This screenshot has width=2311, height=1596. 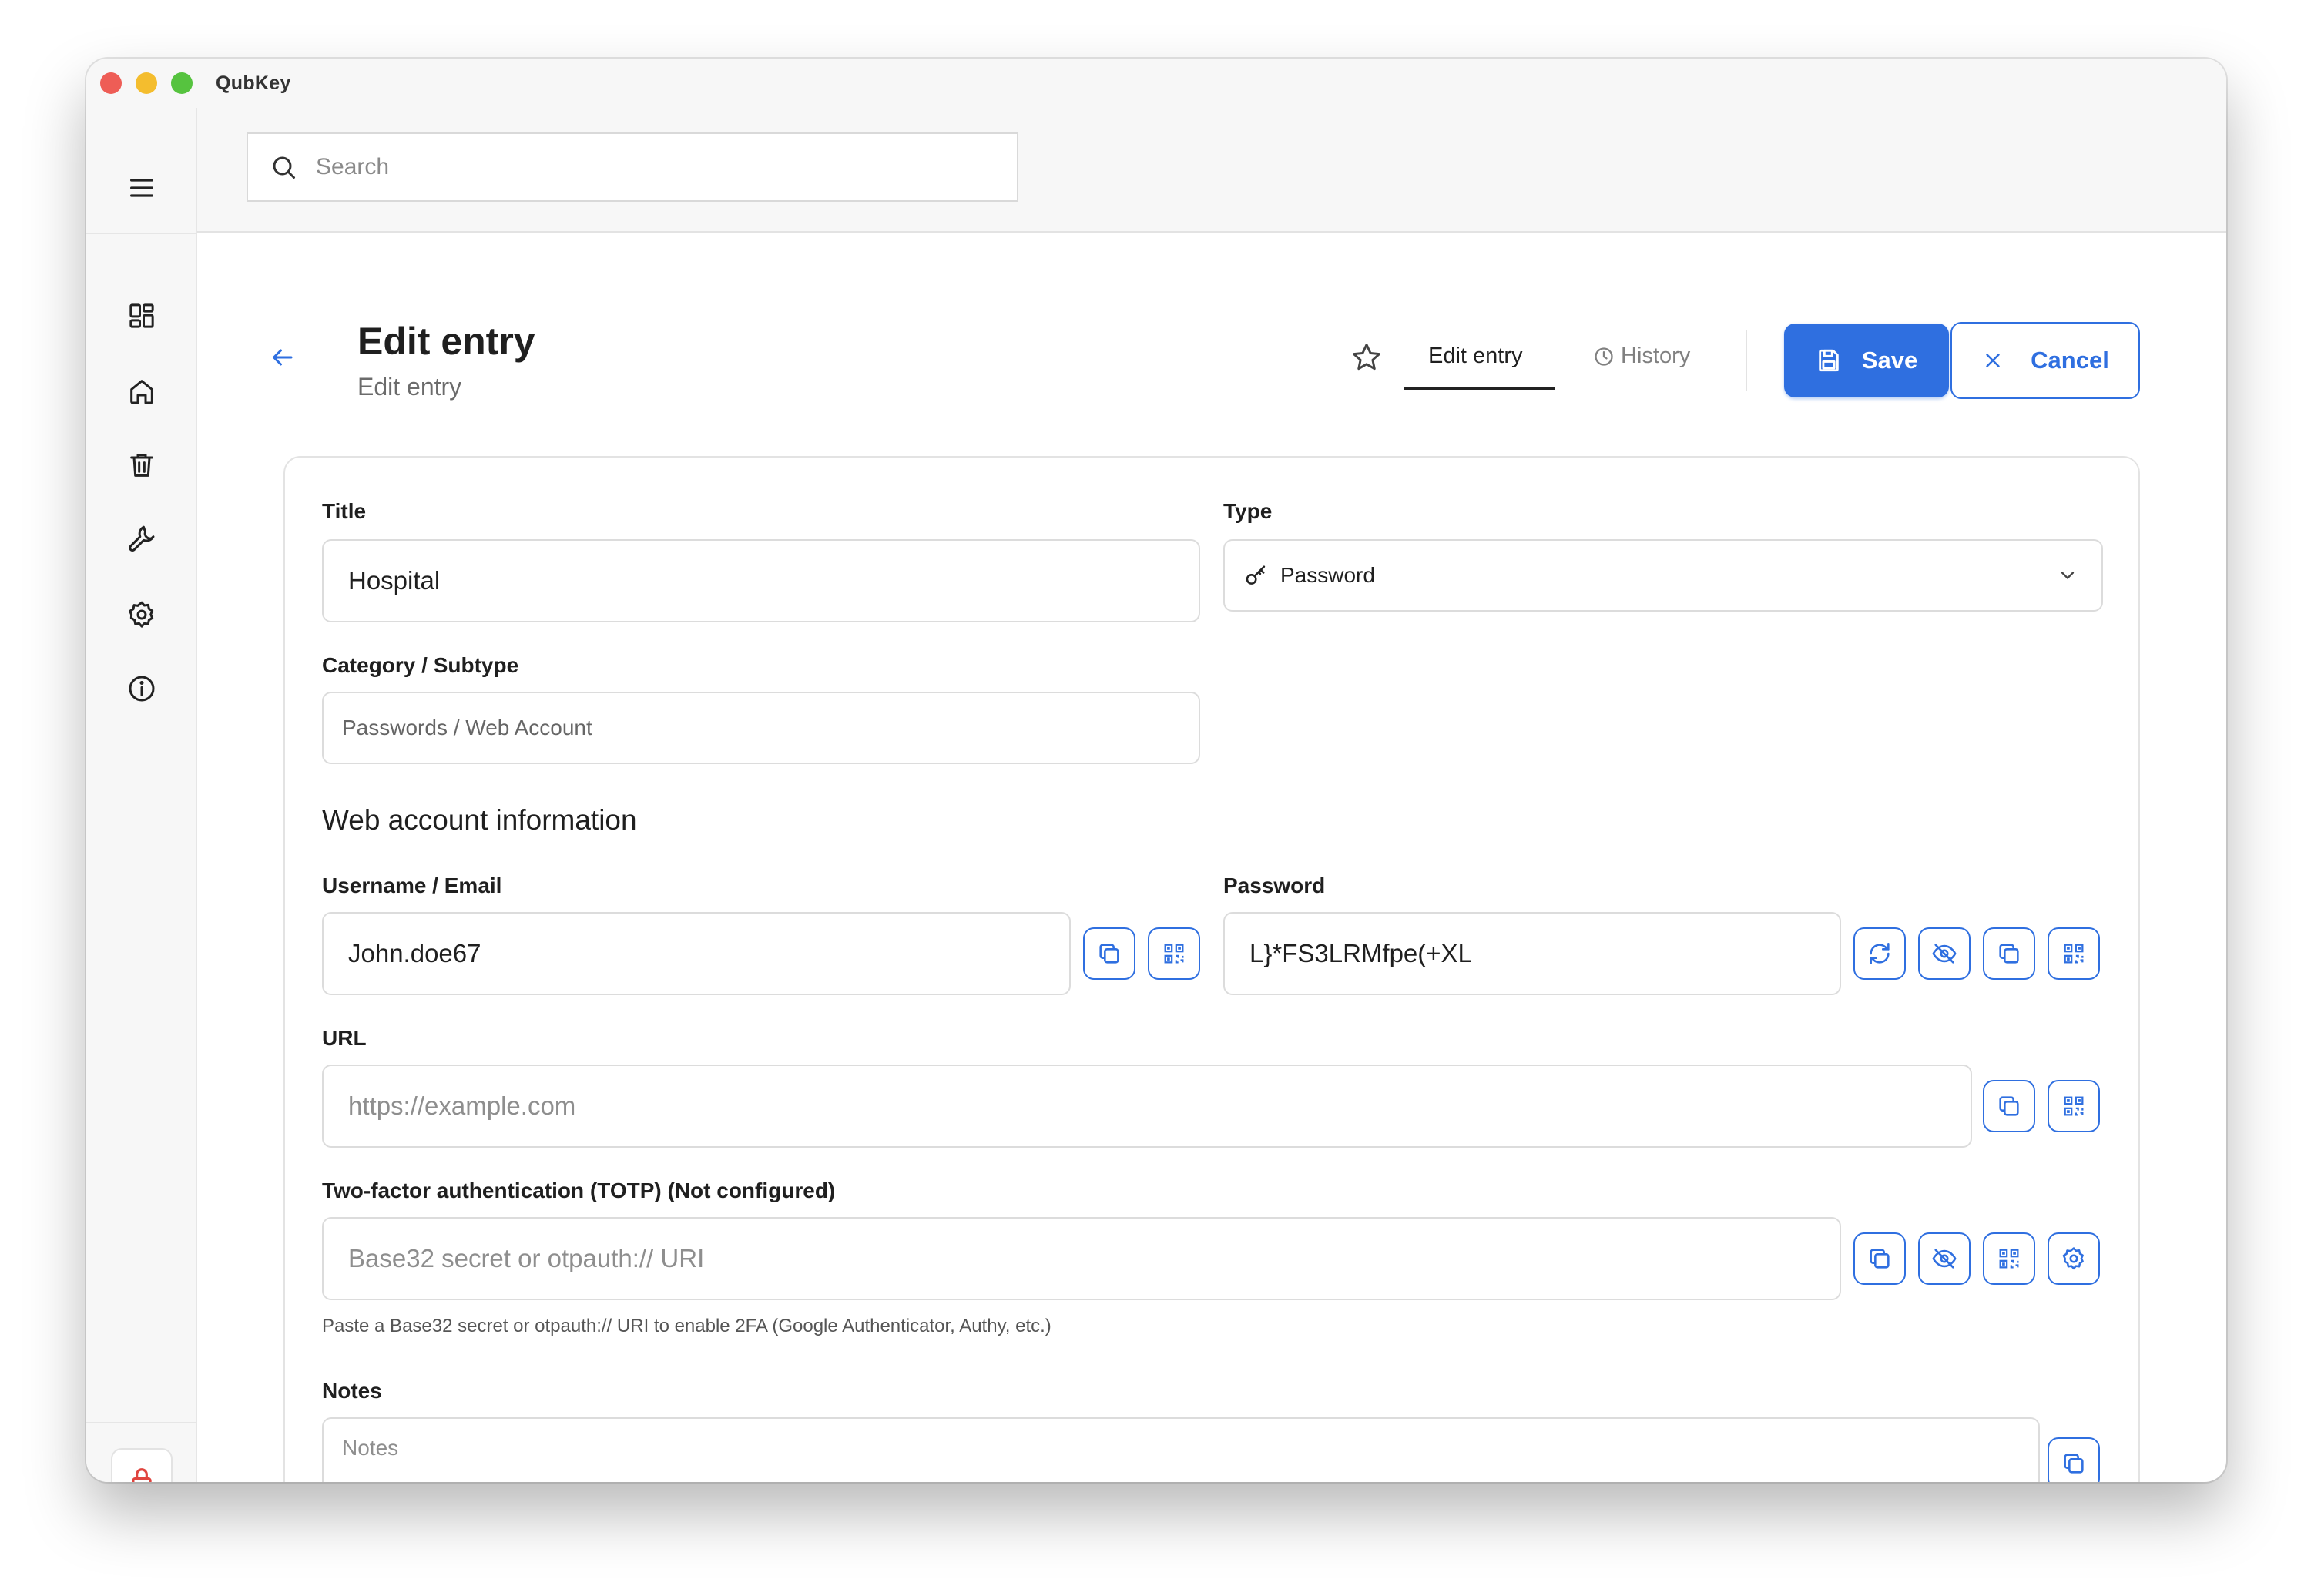 I want to click on page-subtitle: Edit entry, so click(x=409, y=387).